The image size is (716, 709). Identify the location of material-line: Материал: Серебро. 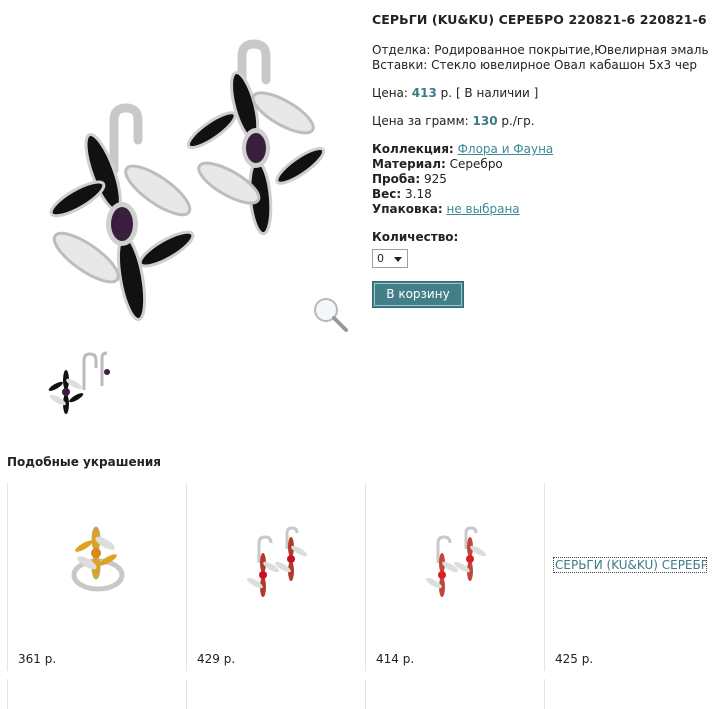
(542, 164).